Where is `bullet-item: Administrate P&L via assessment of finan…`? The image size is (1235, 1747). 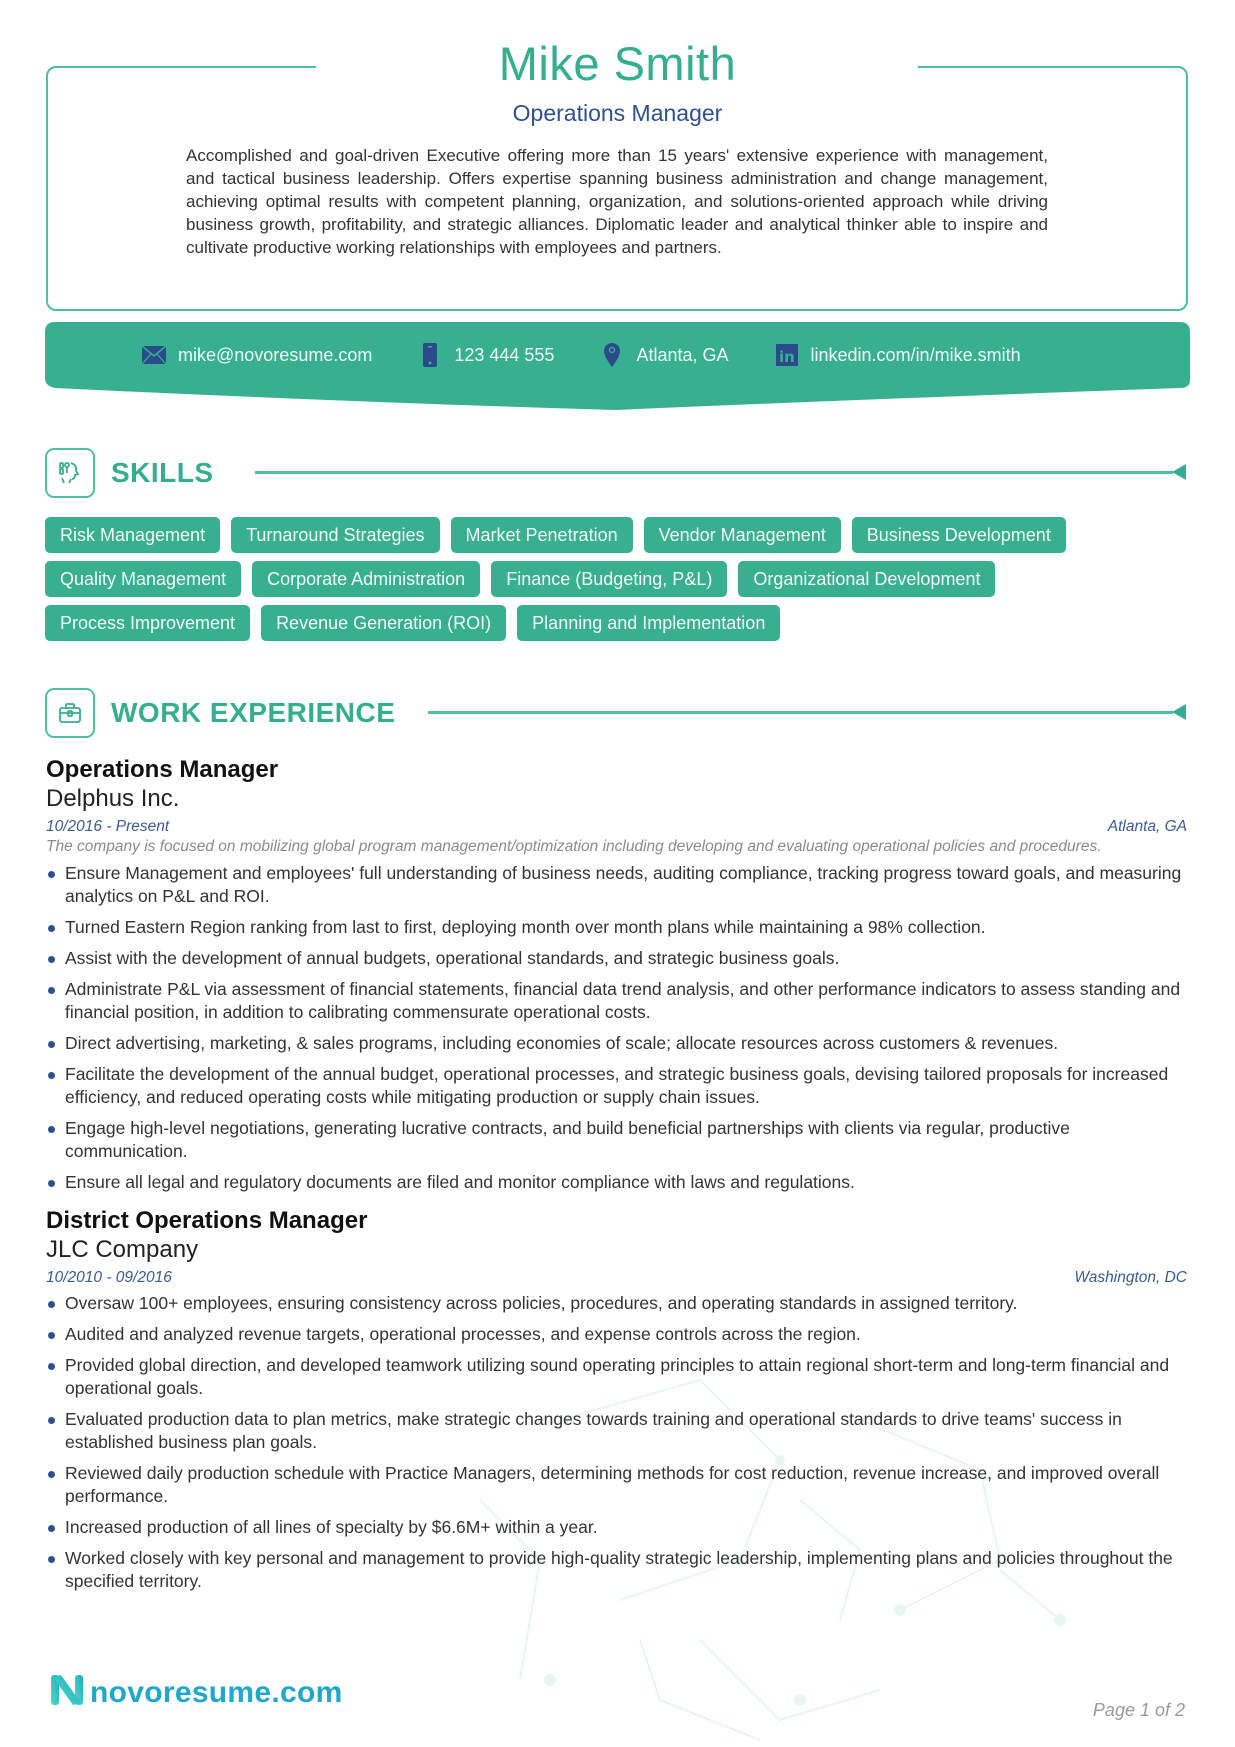 bullet-item: Administrate P&L via assessment of finan… is located at coordinates (618, 1001).